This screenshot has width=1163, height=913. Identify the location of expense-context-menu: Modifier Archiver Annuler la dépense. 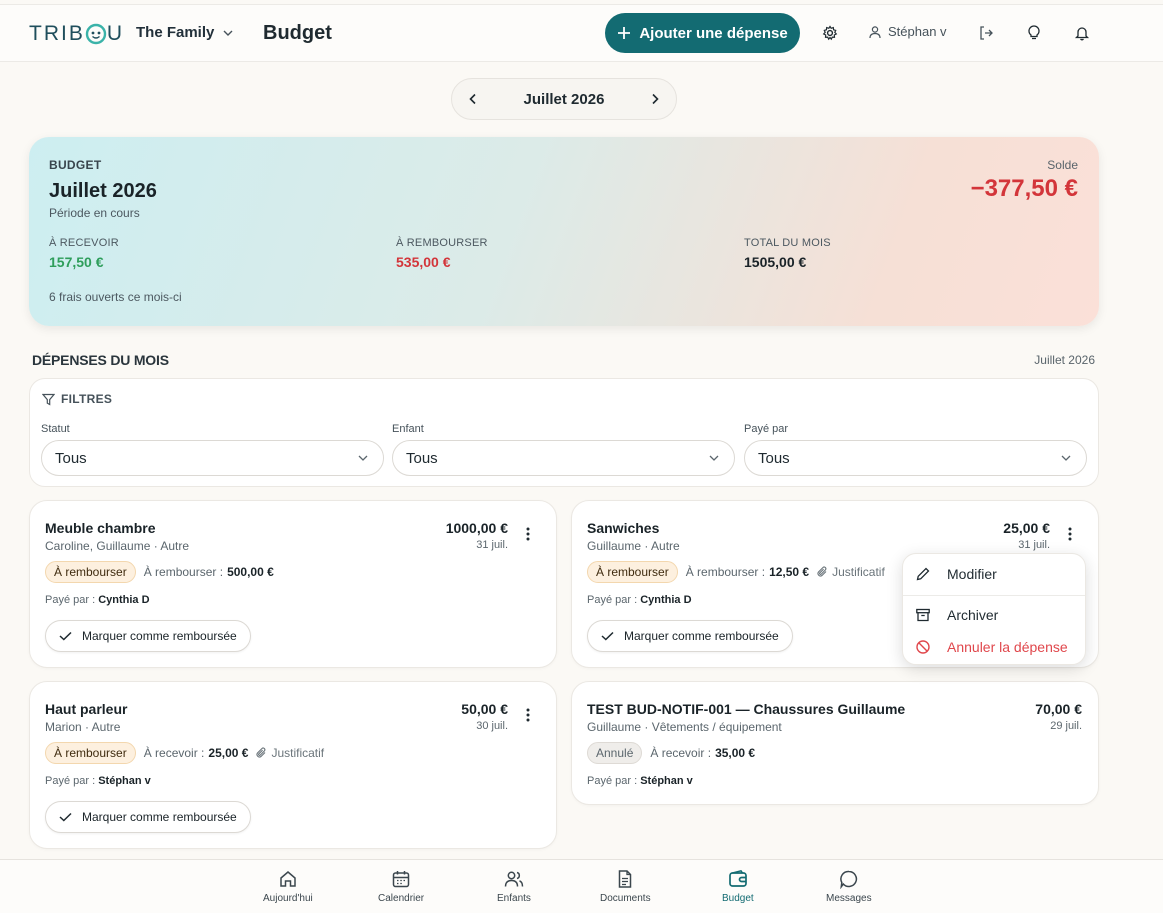
(994, 609).